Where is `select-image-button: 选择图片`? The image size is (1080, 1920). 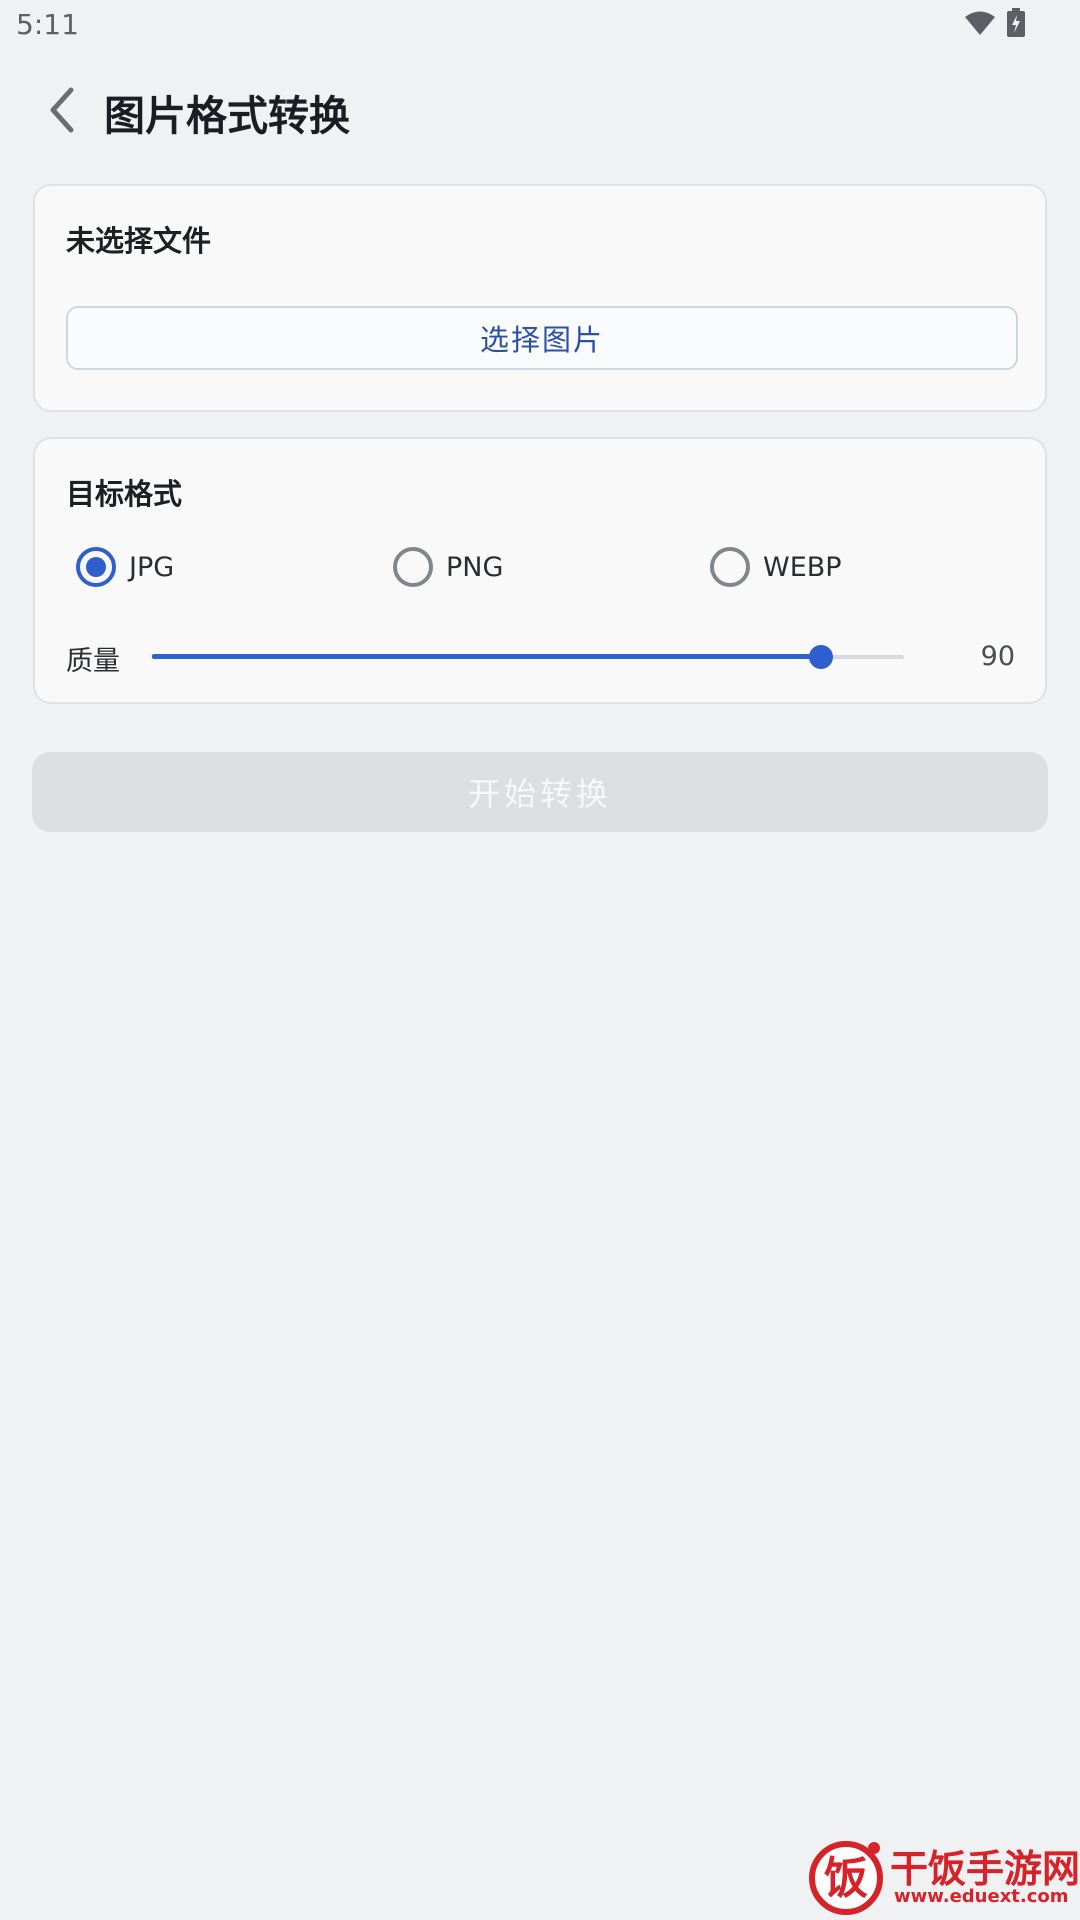
select-image-button: 选择图片 is located at coordinates (542, 338).